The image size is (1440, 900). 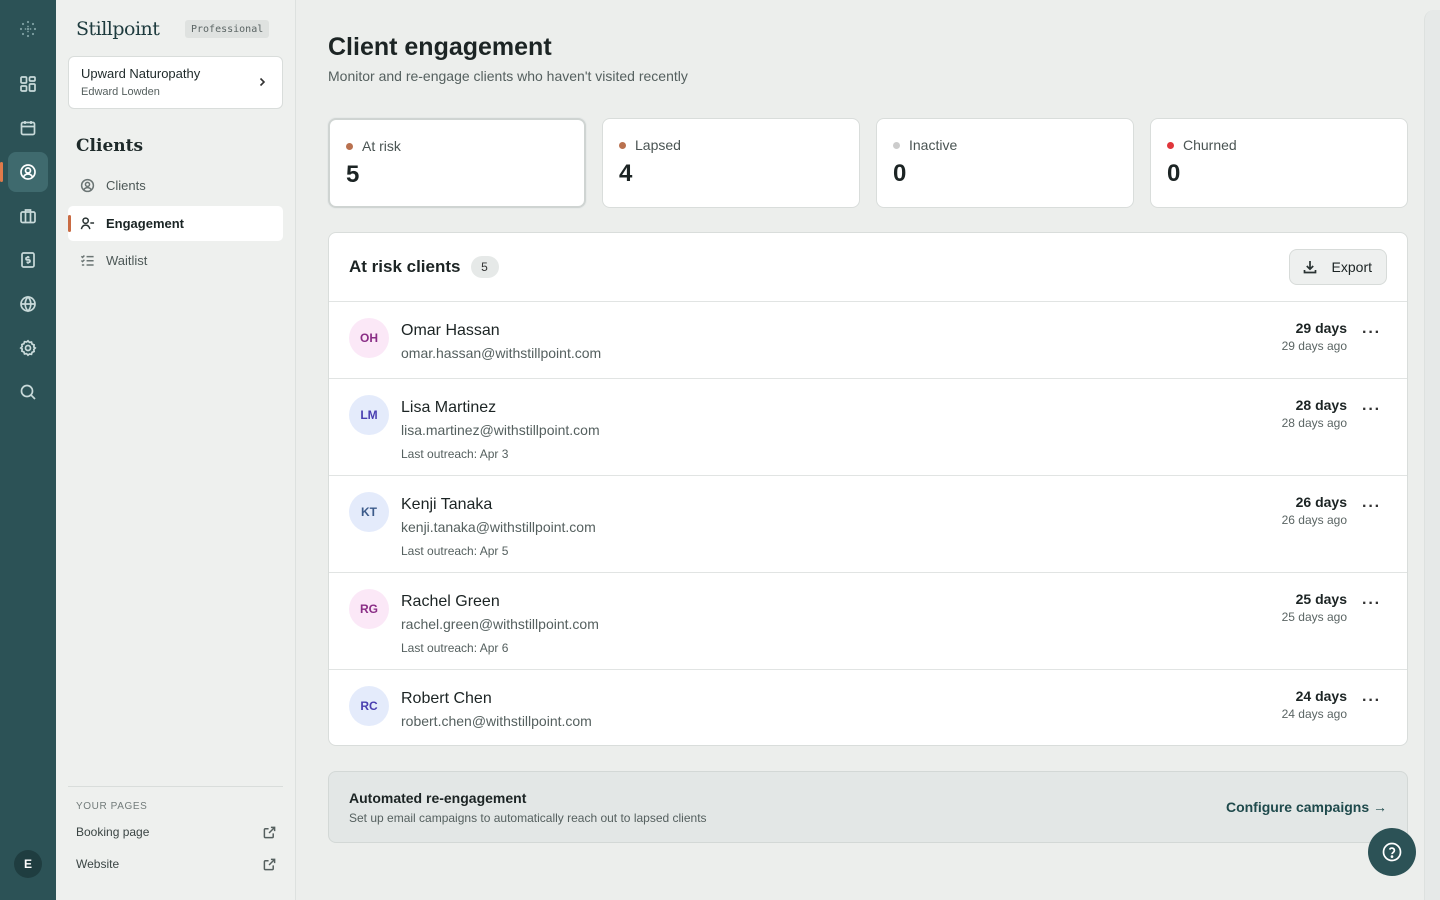 I want to click on count-badge: 5, so click(x=484, y=267).